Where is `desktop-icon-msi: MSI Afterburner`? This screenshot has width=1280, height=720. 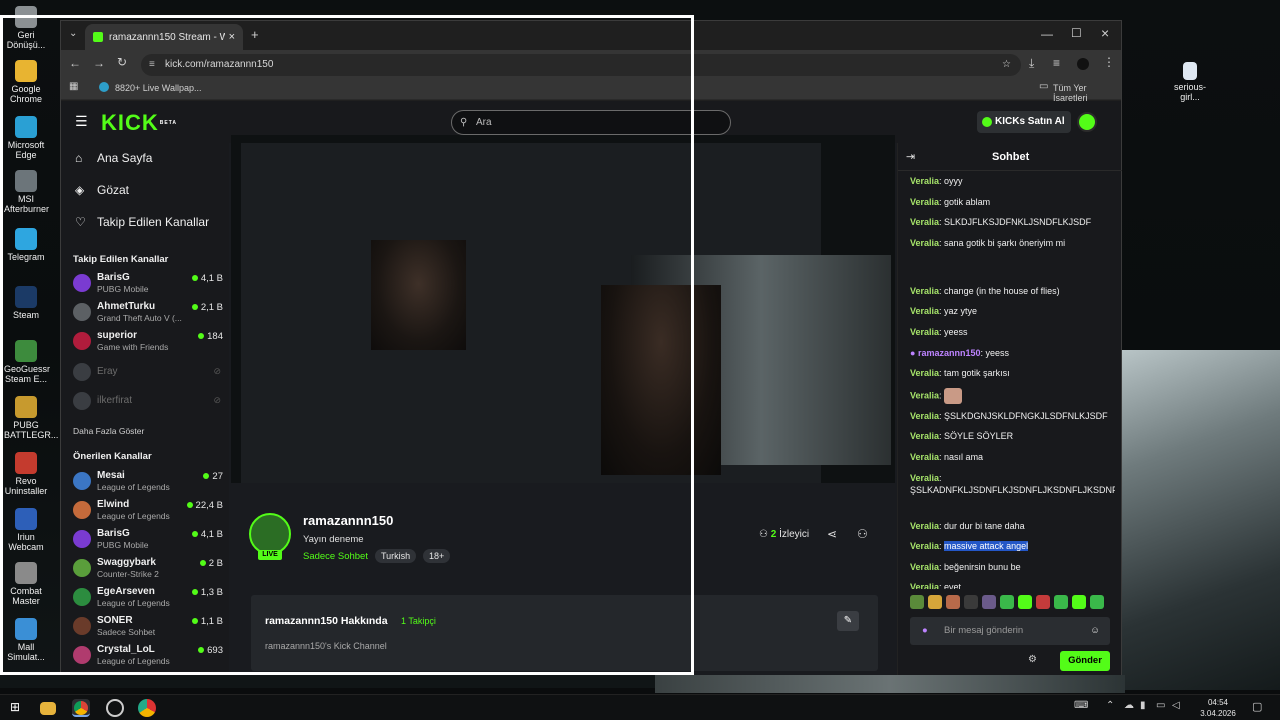 desktop-icon-msi: MSI Afterburner is located at coordinates (26, 192).